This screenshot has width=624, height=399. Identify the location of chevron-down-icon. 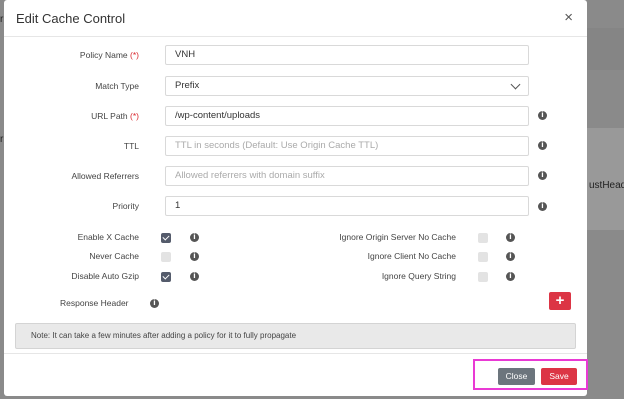
(515, 84).